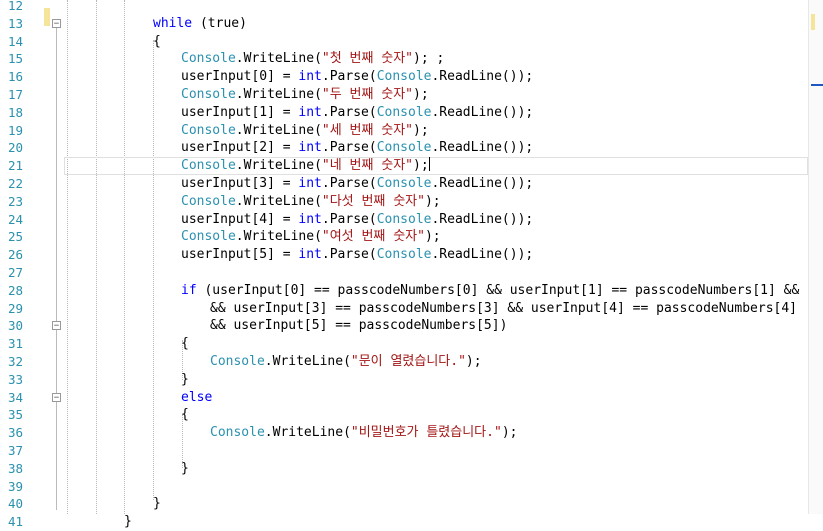  Describe the element at coordinates (815, 257) in the screenshot. I see `vertical-scrollbar` at that location.